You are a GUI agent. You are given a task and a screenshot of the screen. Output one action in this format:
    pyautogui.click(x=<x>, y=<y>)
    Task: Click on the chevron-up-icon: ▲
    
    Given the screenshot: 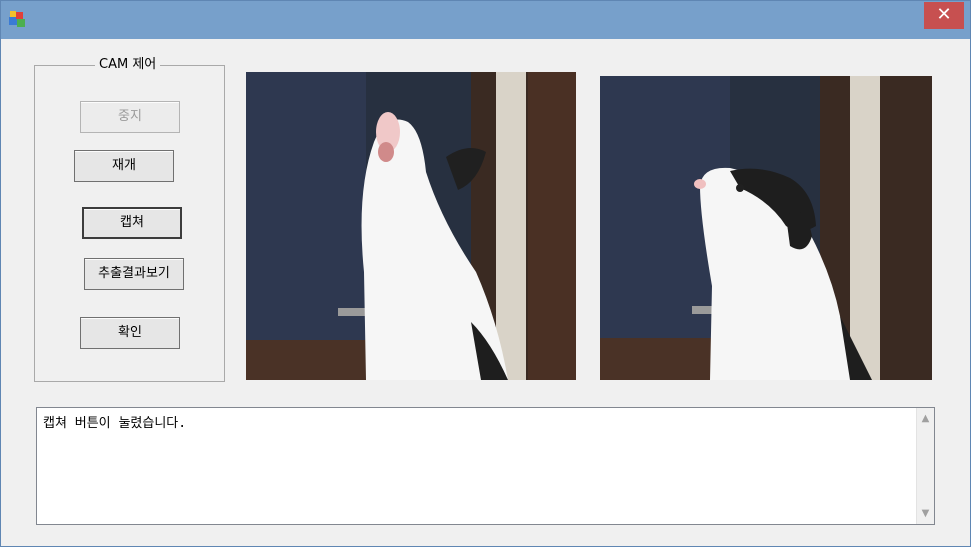 What is the action you would take?
    pyautogui.click(x=925, y=418)
    